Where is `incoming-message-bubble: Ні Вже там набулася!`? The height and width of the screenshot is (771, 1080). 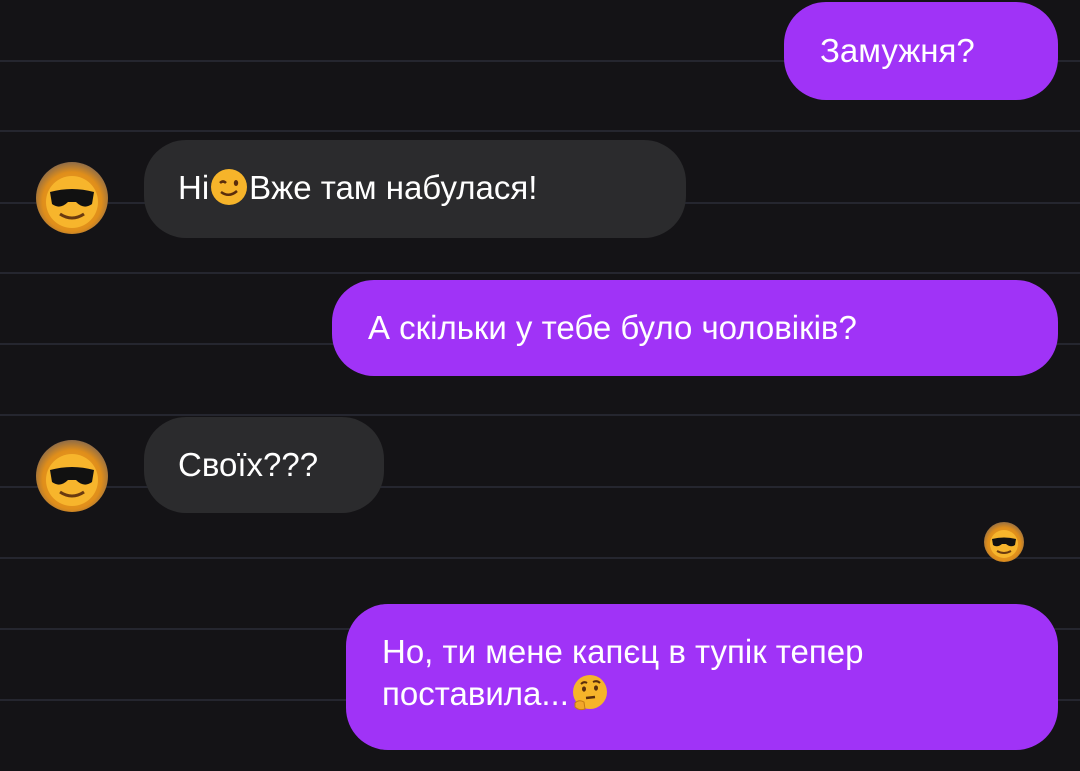 incoming-message-bubble: Ні Вже там набулася! is located at coordinates (415, 189).